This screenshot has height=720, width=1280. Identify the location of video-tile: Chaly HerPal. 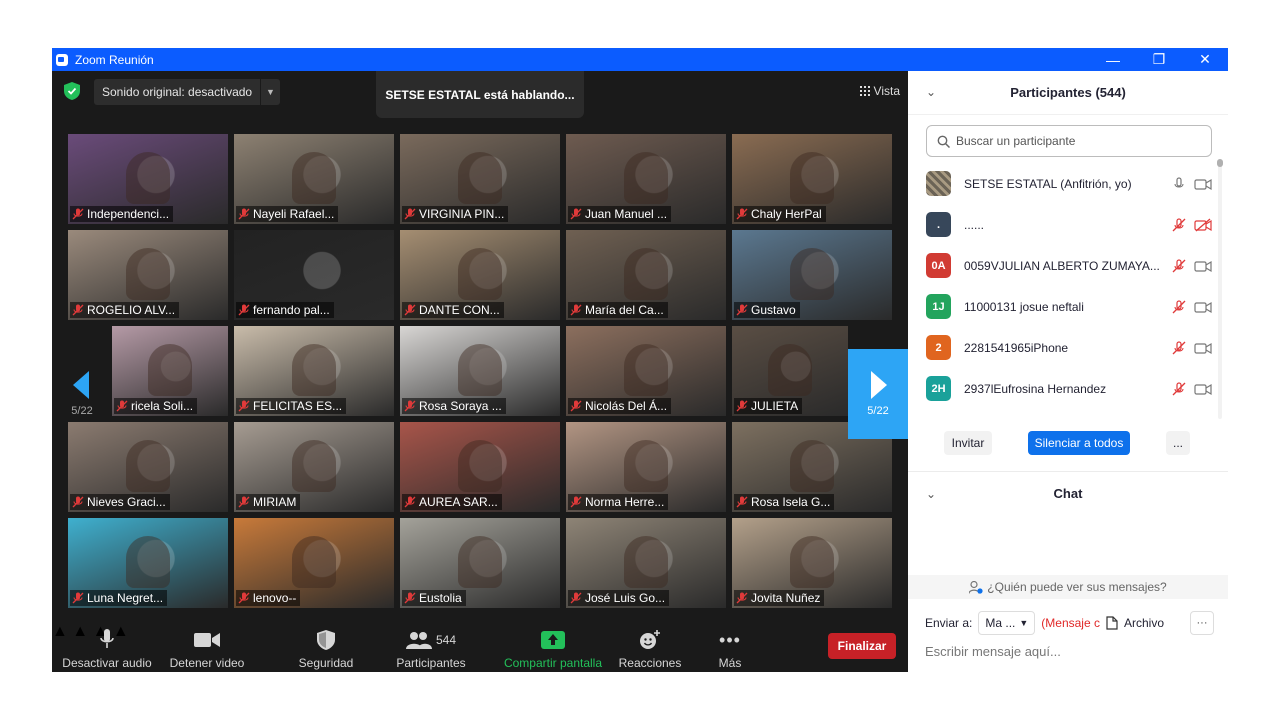
(812, 179).